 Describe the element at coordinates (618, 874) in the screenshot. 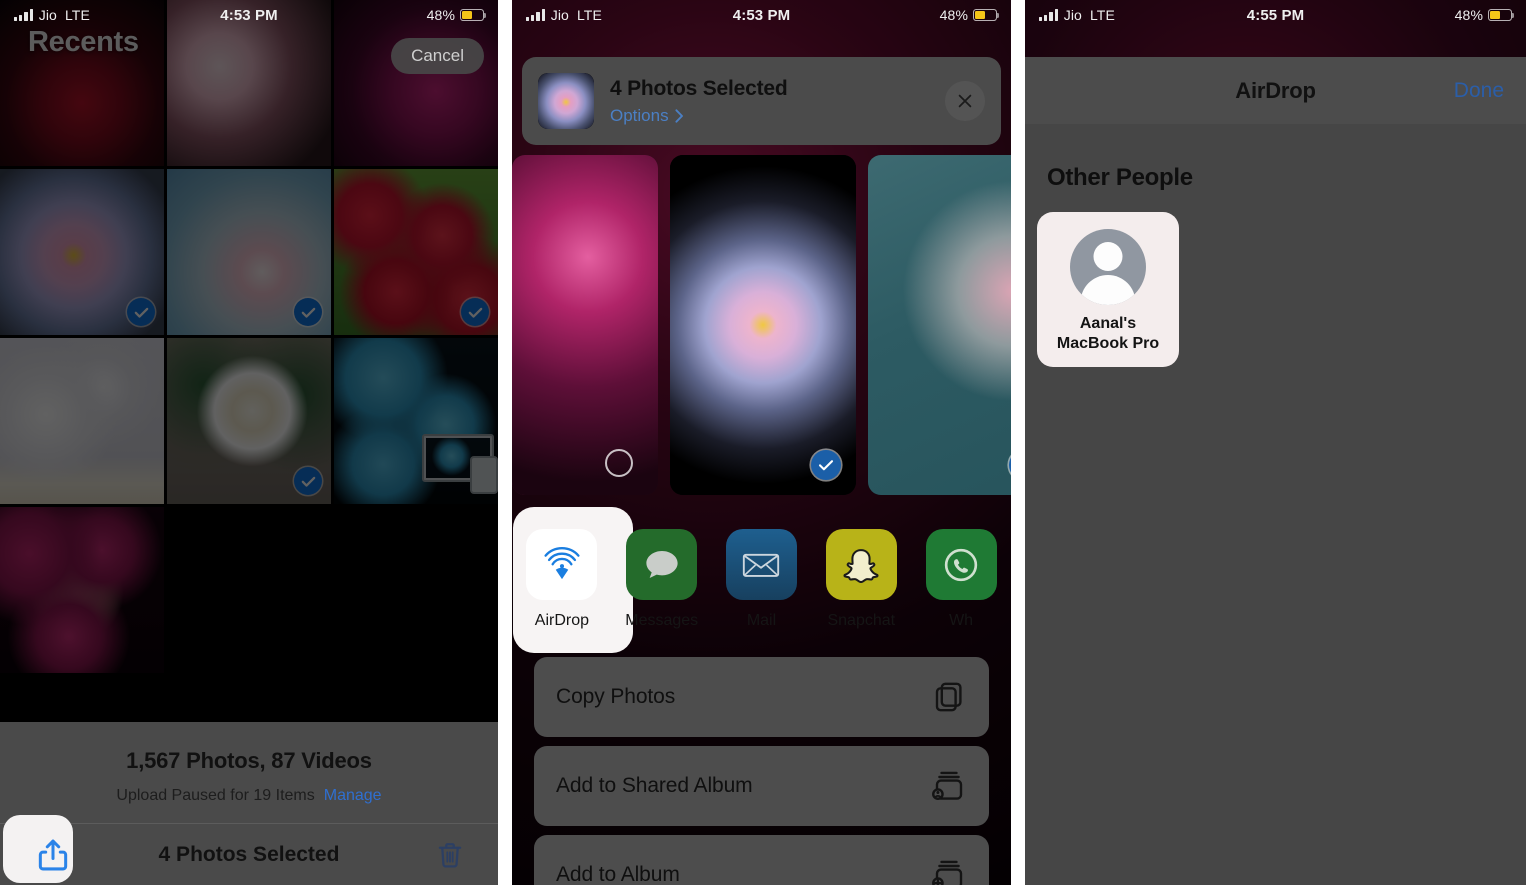

I see `action-label: Add to Album` at that location.